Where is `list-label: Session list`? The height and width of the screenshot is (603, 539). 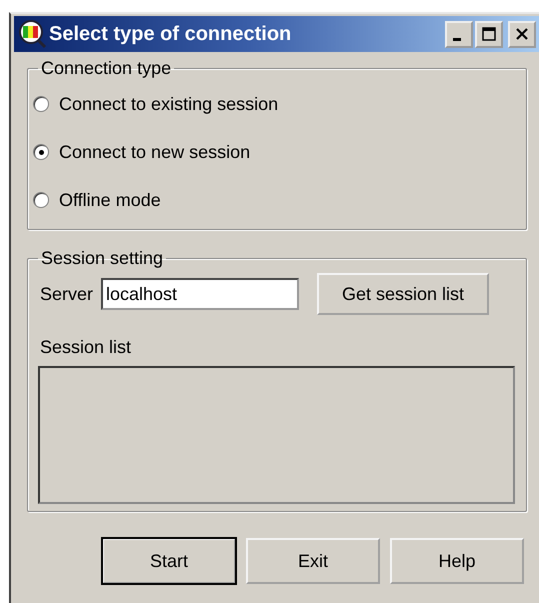 list-label: Session list is located at coordinates (86, 347).